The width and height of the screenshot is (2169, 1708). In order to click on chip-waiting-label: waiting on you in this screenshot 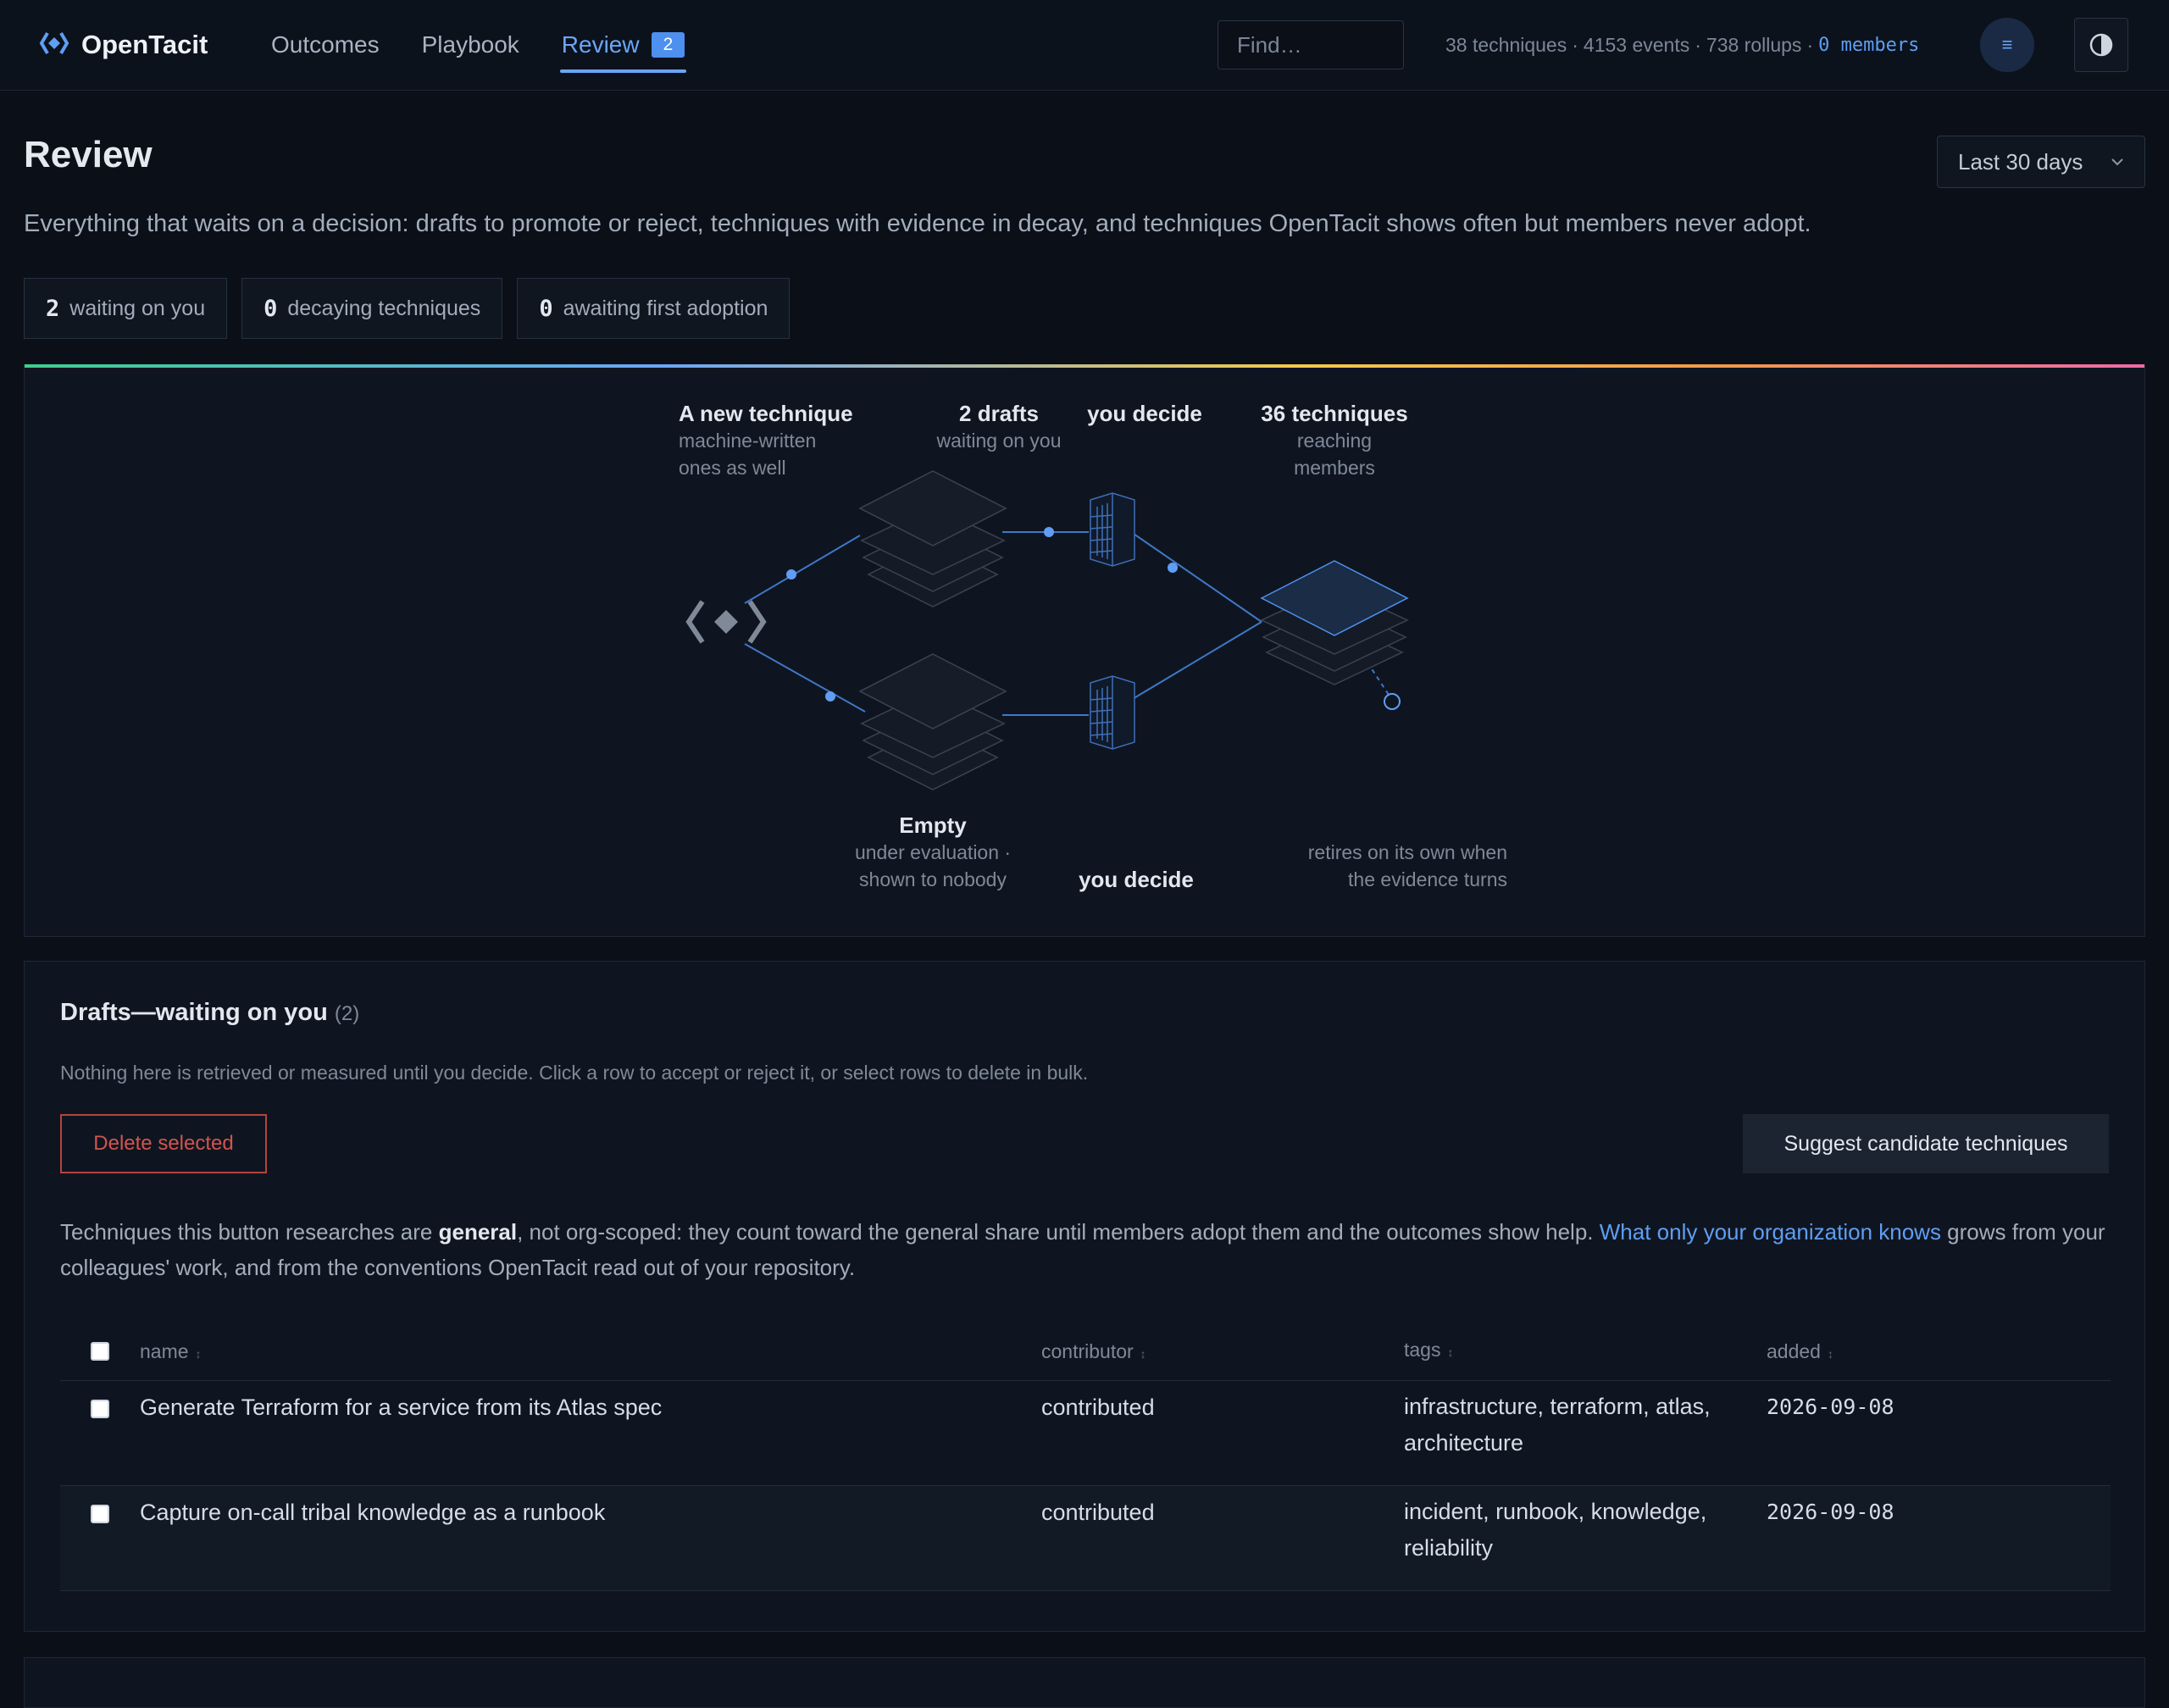, I will do `click(137, 308)`.